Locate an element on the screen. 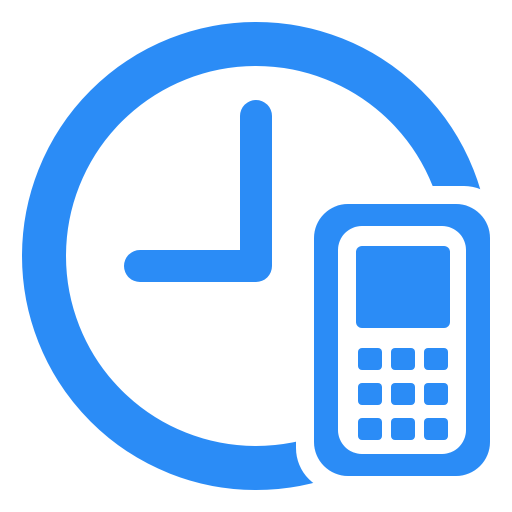 This screenshot has height=512, width=512. phone-keypad is located at coordinates (403, 394).